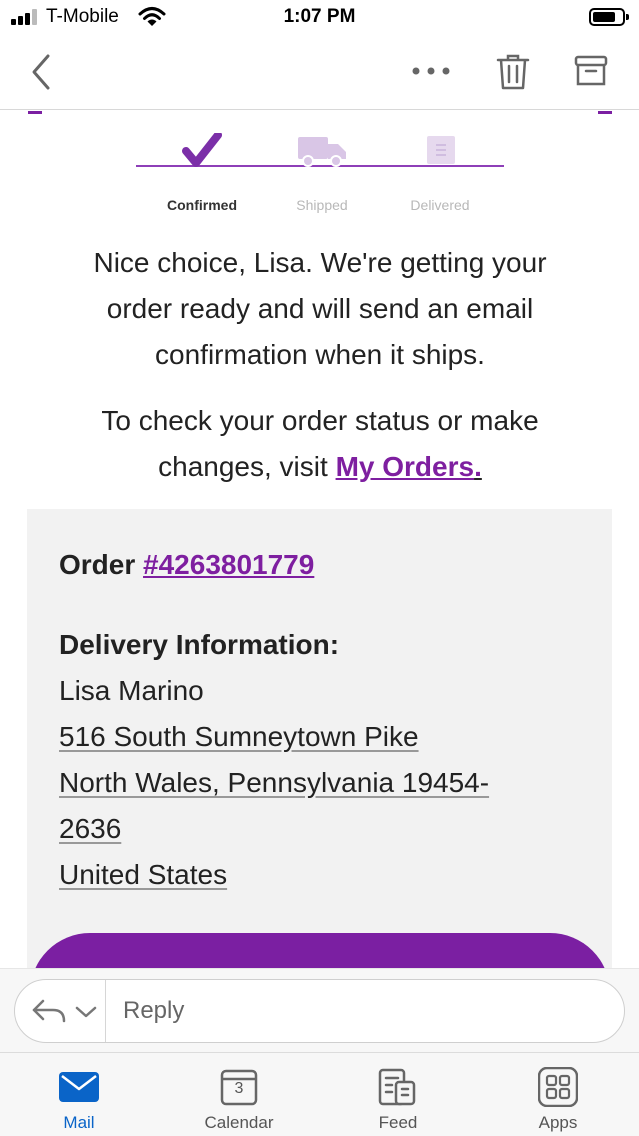 Image resolution: width=639 pixels, height=1136 pixels. I want to click on reply-divider, so click(105, 1011).